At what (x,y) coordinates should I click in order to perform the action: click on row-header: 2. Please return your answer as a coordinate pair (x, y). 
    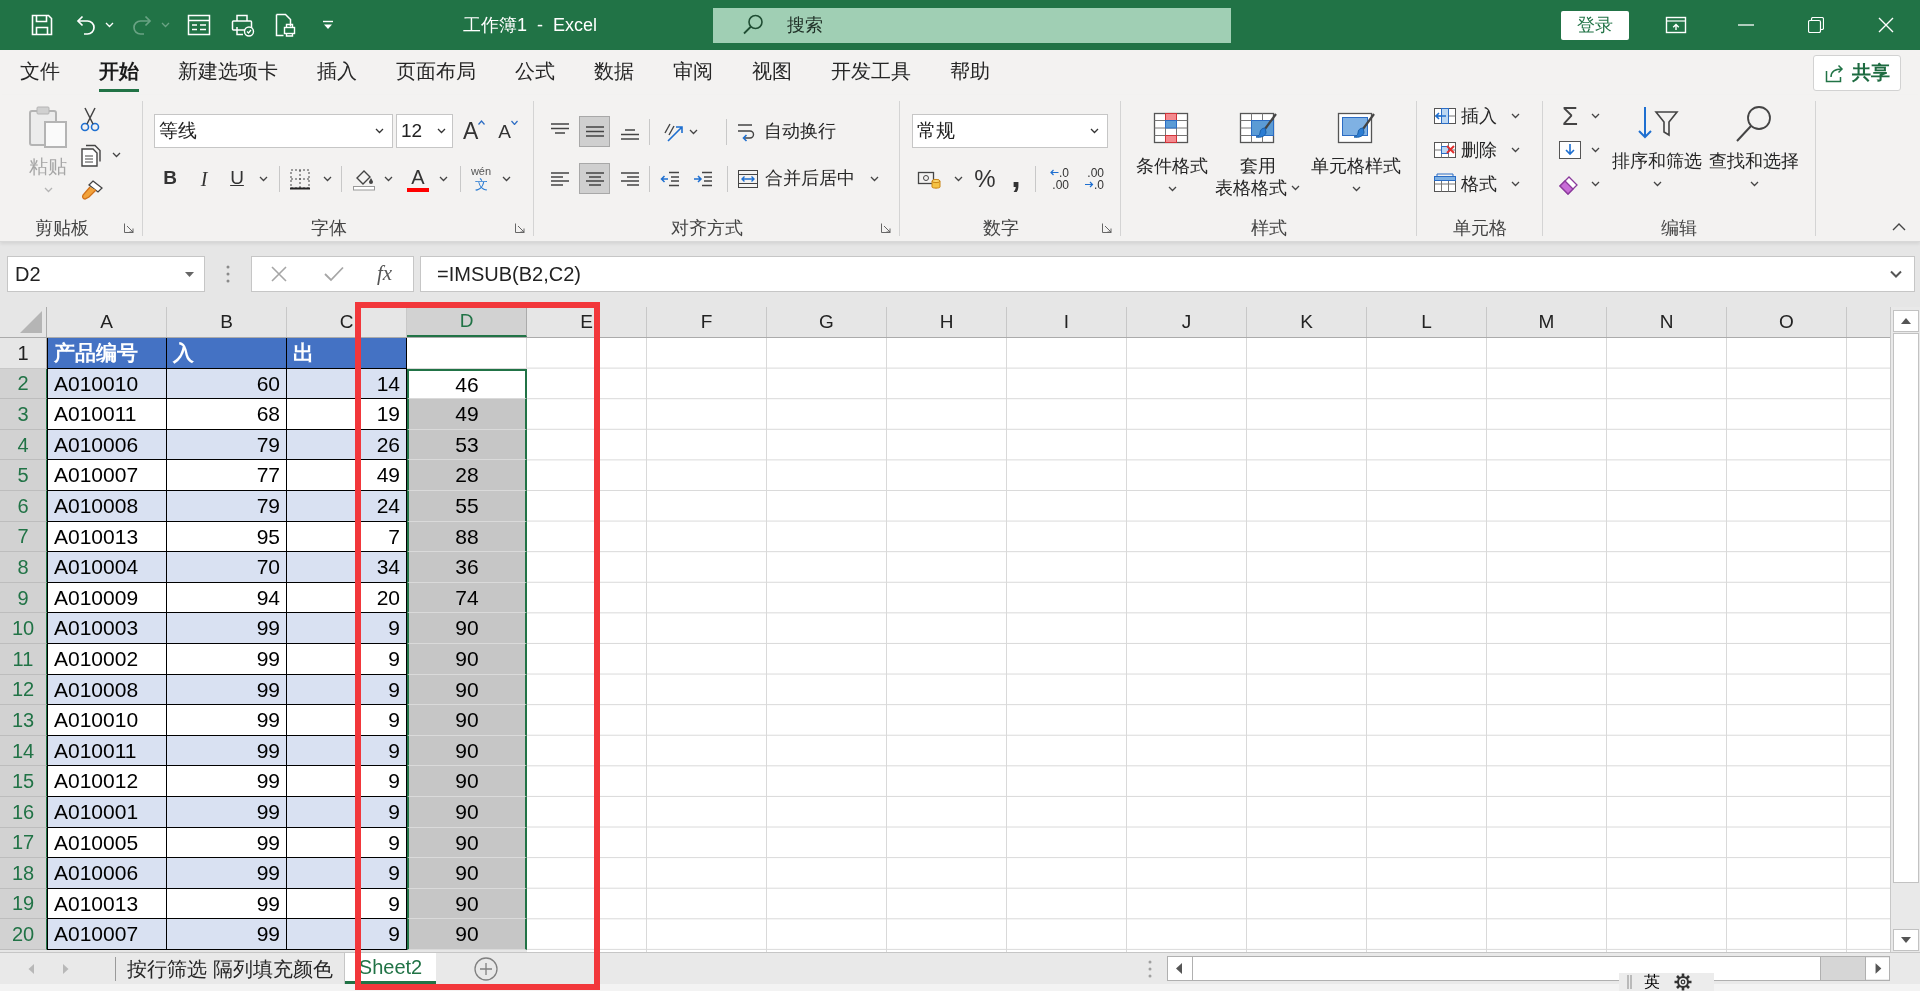
    Looking at the image, I should click on (23, 384).